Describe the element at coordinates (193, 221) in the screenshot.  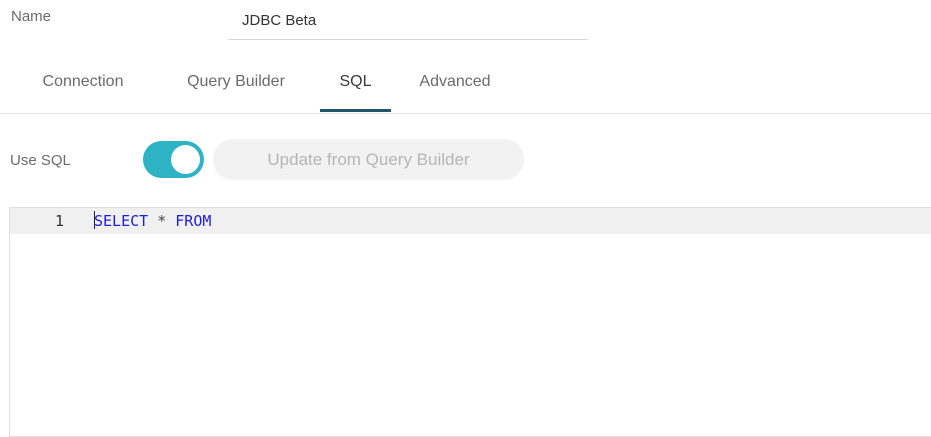
I see `sql-keyword-from: FROM` at that location.